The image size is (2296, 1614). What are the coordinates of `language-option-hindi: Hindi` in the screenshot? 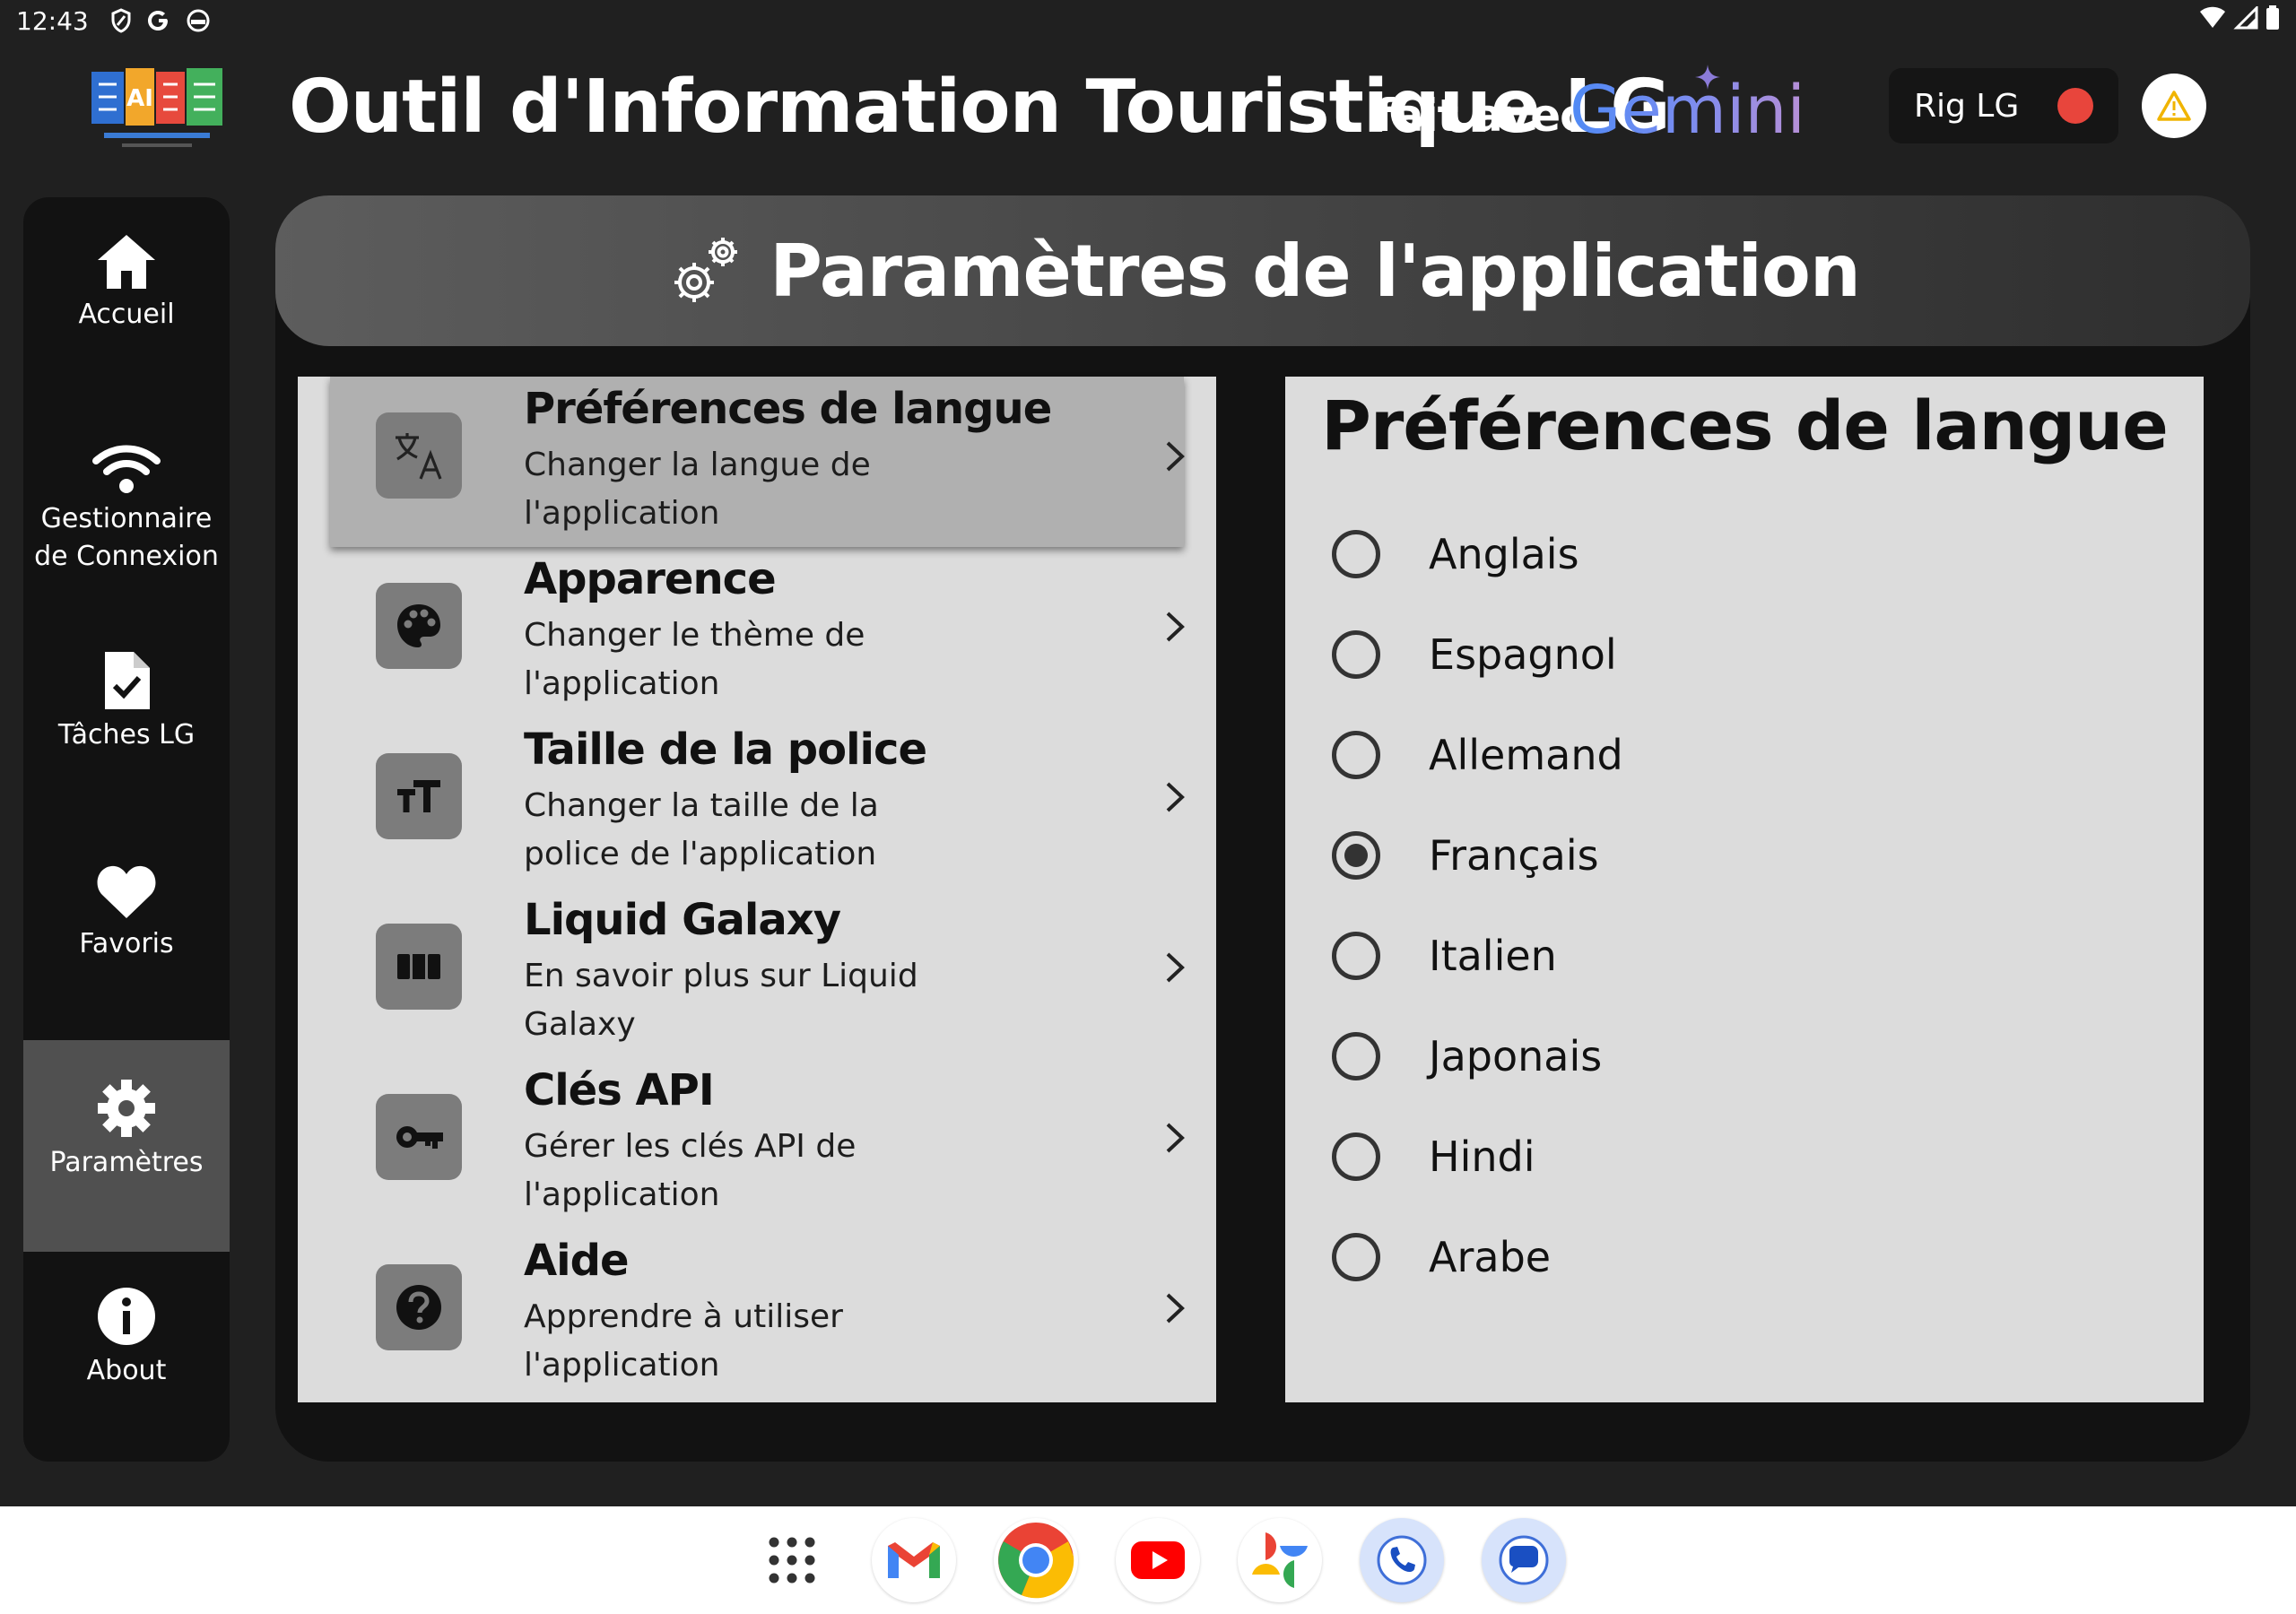 It's located at (1744, 1157).